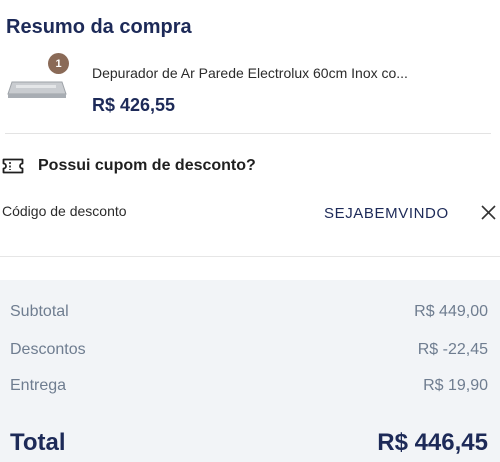 Image resolution: width=500 pixels, height=462 pixels. I want to click on coupon-question: Possui cupom de desconto?, so click(147, 166).